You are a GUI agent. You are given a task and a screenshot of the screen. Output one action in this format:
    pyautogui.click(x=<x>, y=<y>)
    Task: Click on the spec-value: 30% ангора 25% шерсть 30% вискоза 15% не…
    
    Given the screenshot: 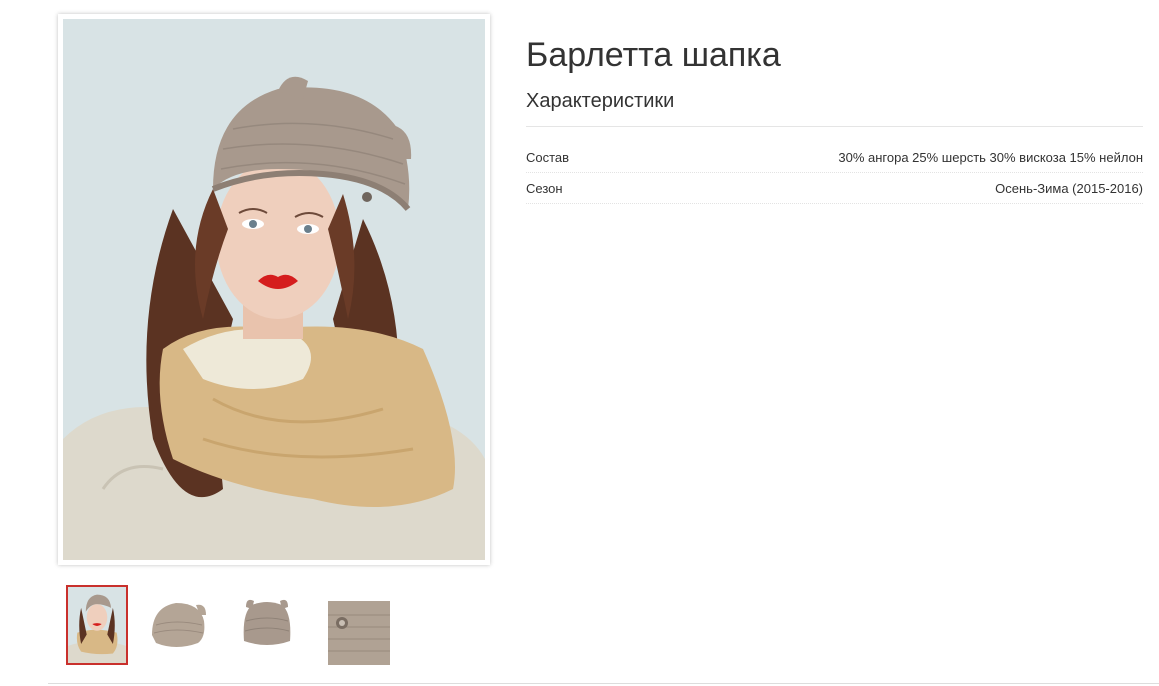 What is the action you would take?
    pyautogui.click(x=990, y=157)
    